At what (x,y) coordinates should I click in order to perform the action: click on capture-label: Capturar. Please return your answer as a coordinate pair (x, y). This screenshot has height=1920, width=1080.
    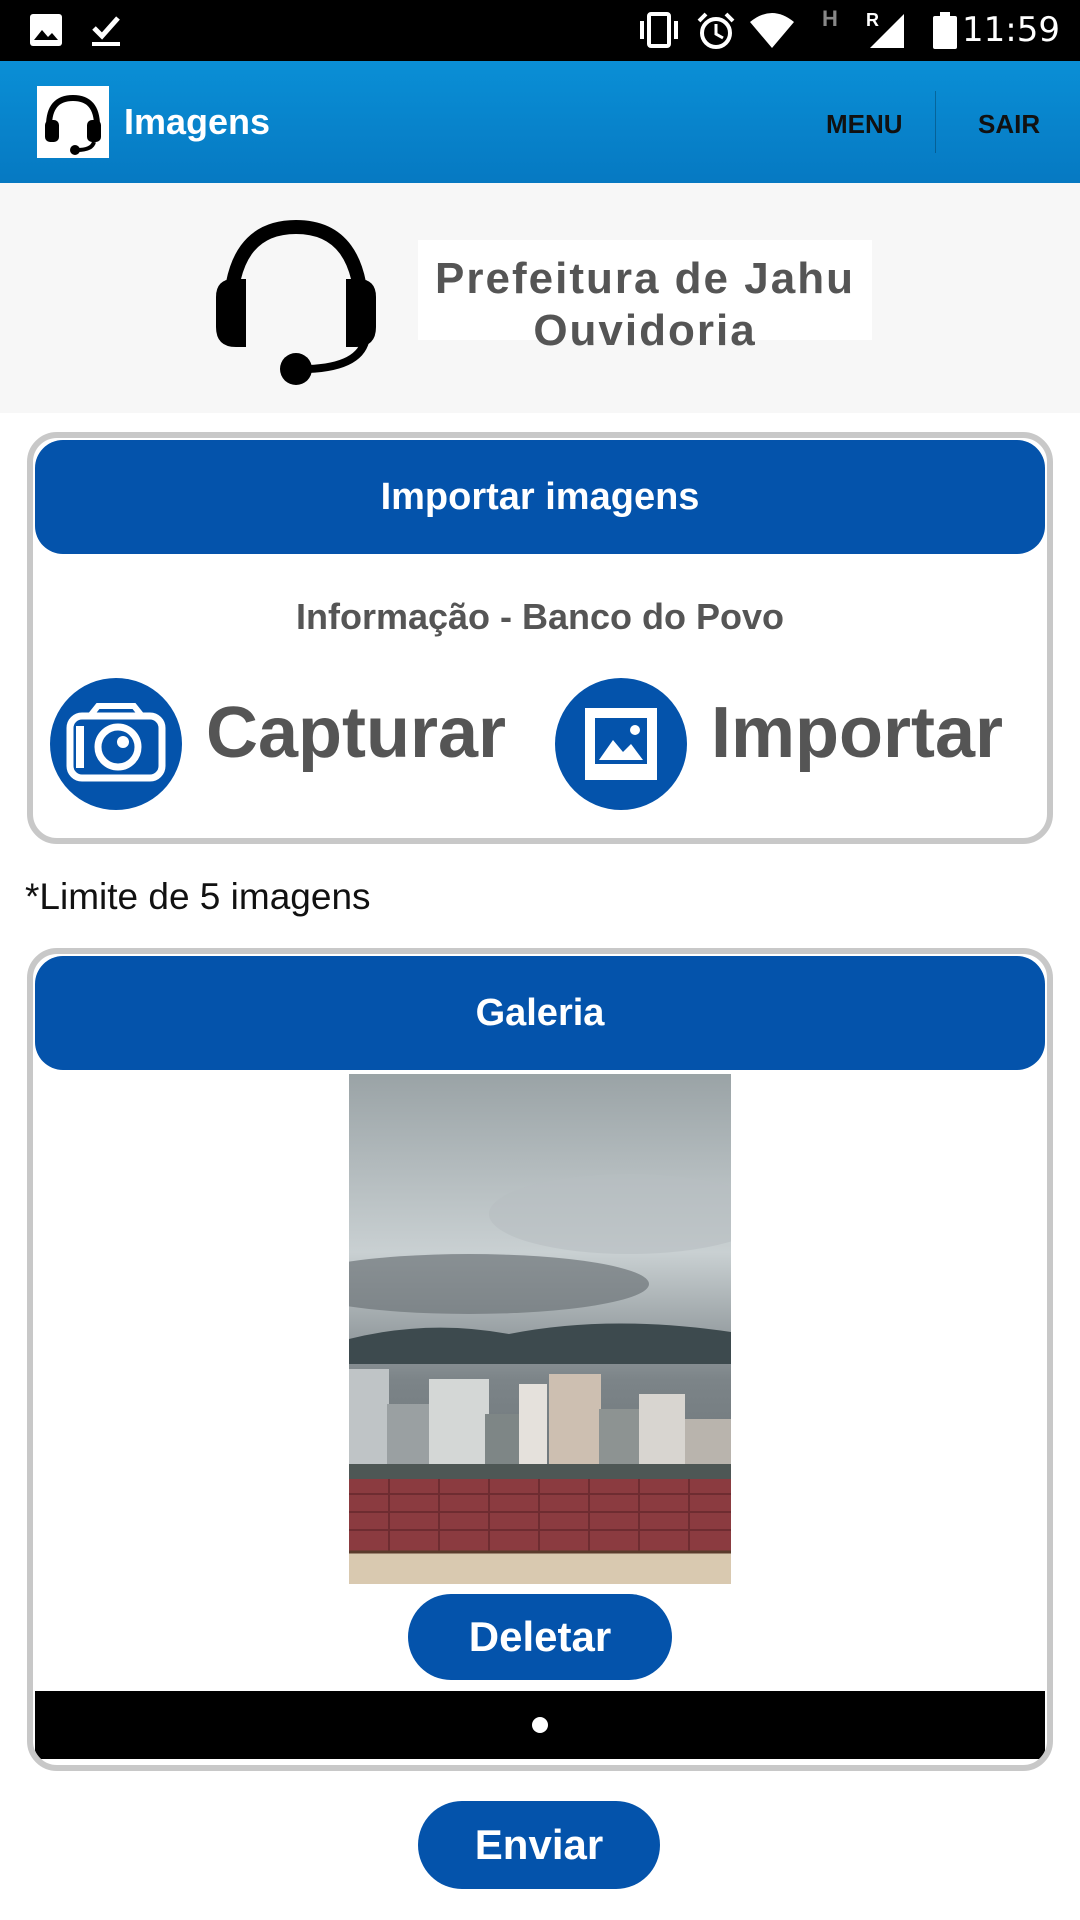
    Looking at the image, I should click on (356, 733).